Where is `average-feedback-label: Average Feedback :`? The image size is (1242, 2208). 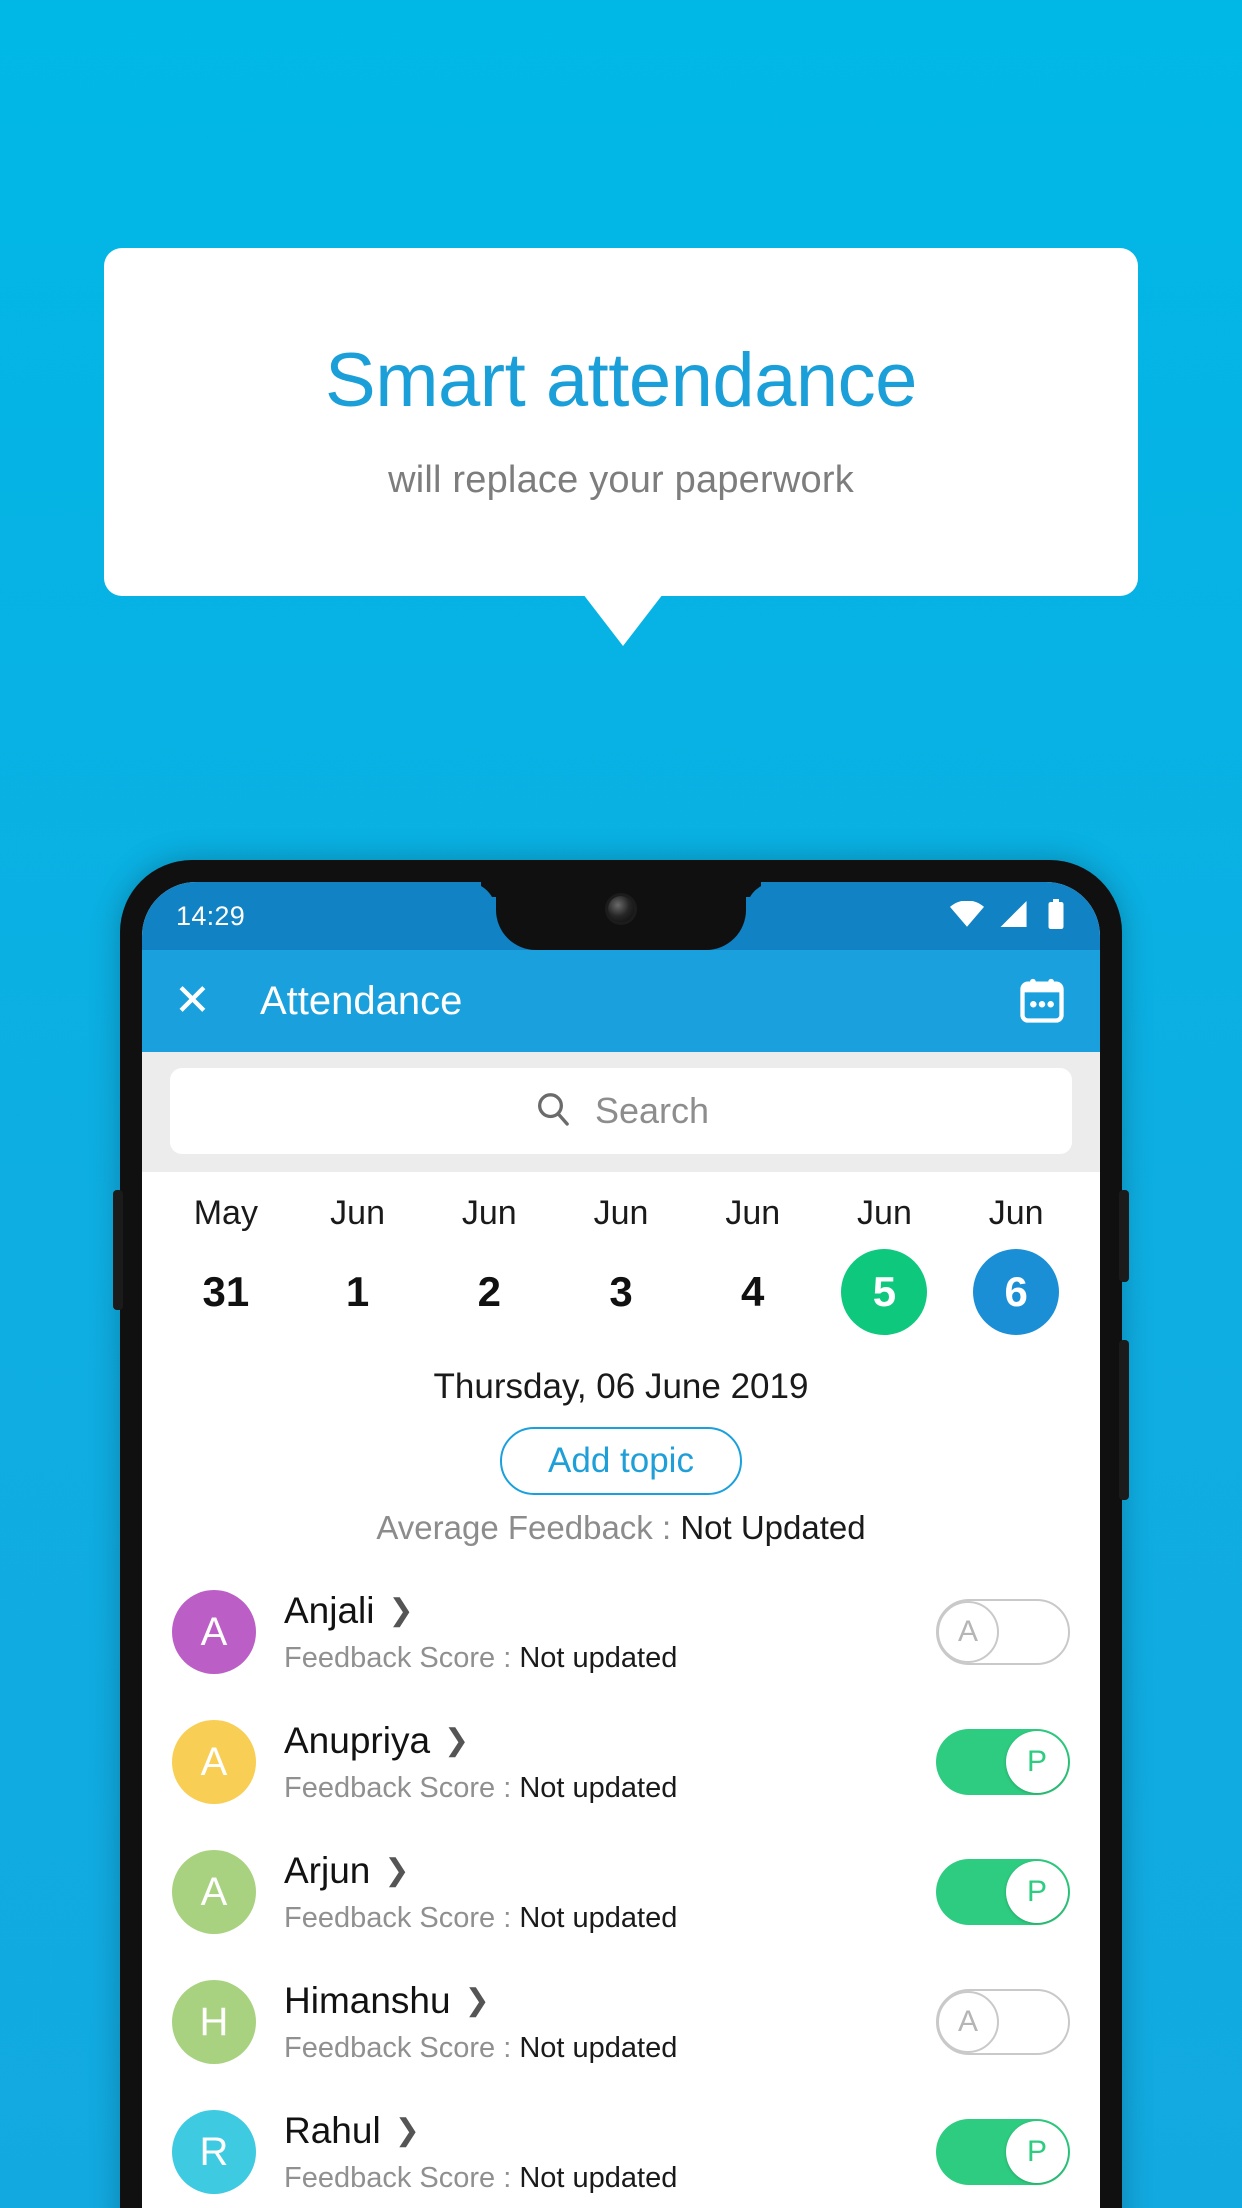
average-feedback-label: Average Feedback : is located at coordinates (528, 1527).